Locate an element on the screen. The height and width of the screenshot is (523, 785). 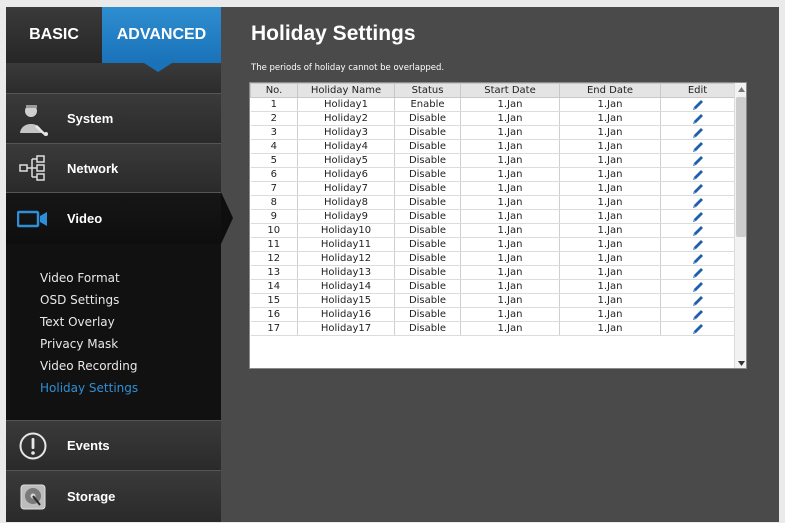
menu-label-network: Network is located at coordinates (93, 168).